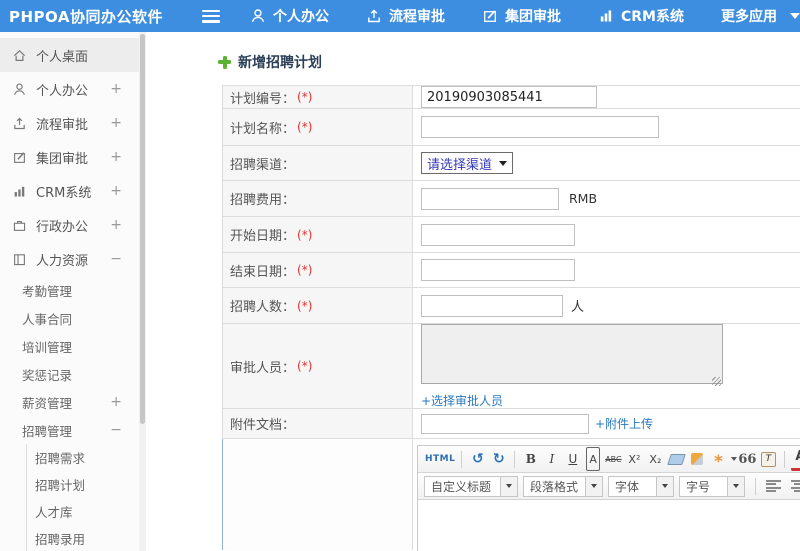  I want to click on font-family-combo: 字体, so click(641, 486).